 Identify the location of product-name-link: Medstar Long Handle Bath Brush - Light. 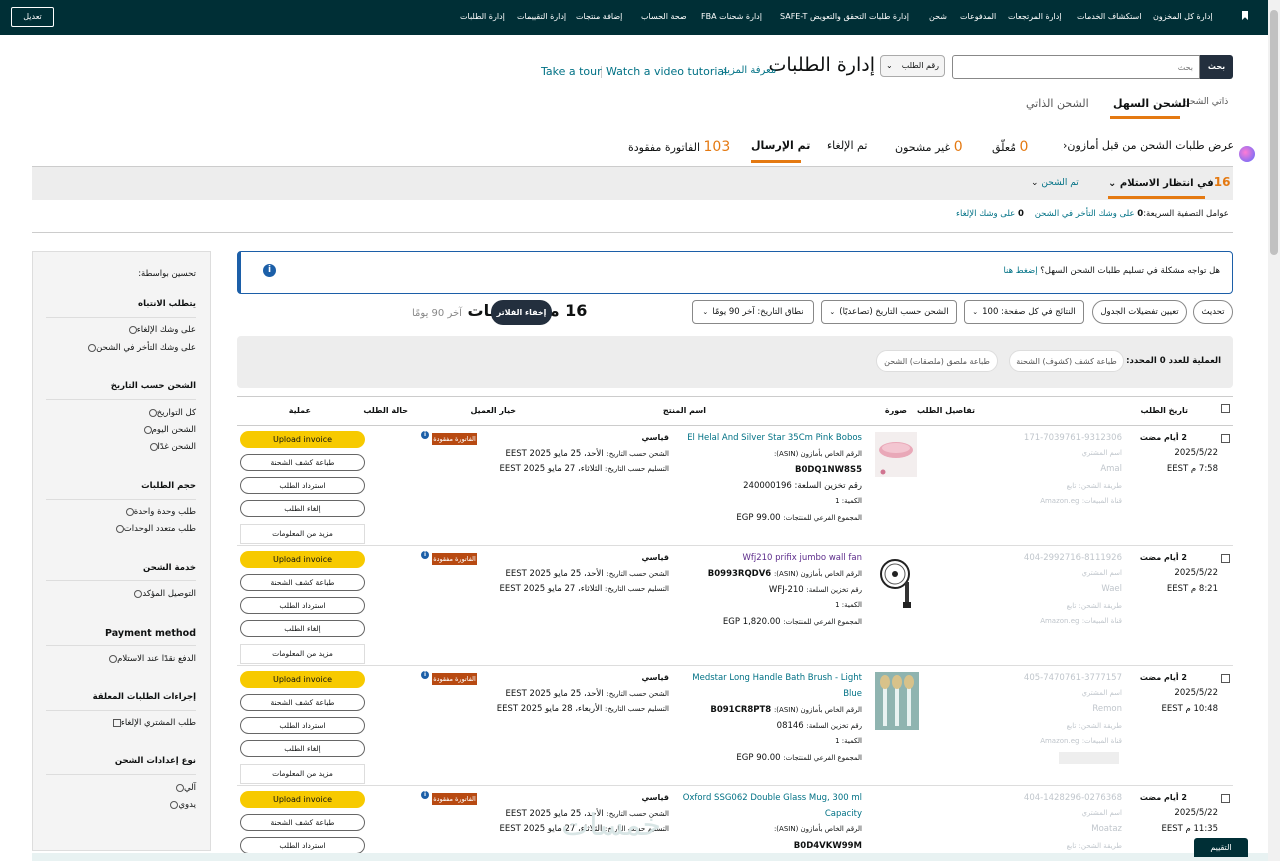
(777, 678).